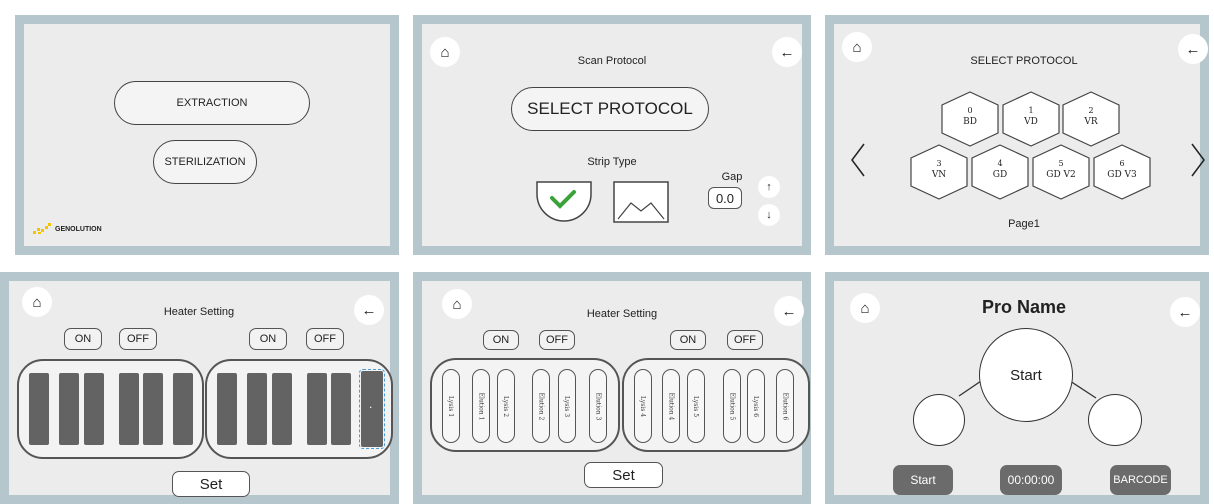  Describe the element at coordinates (372, 409) in the screenshot. I see `heater-slot-selected: .` at that location.